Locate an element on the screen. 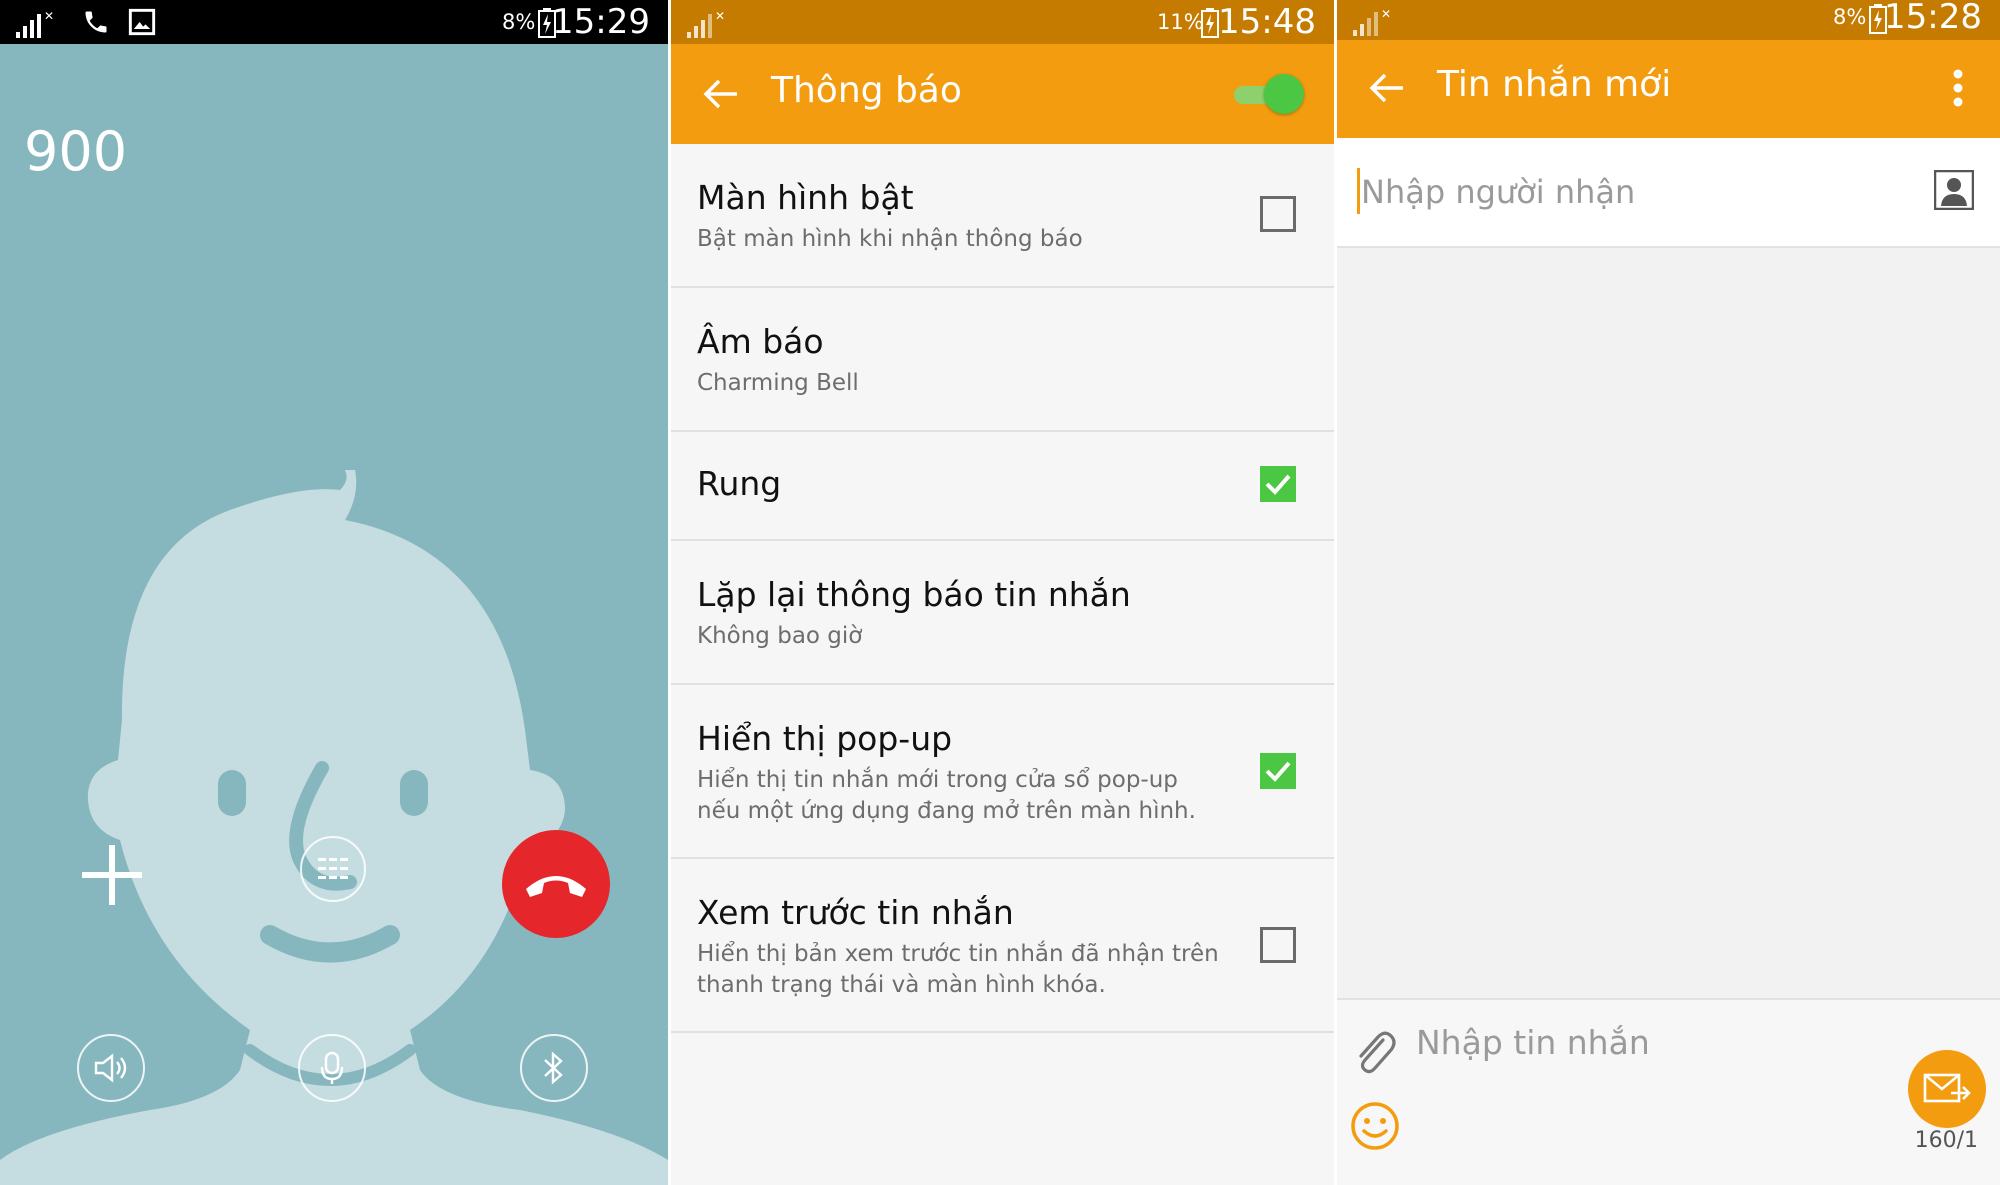 The image size is (2000, 1185). attach-icon is located at coordinates (1375, 1052).